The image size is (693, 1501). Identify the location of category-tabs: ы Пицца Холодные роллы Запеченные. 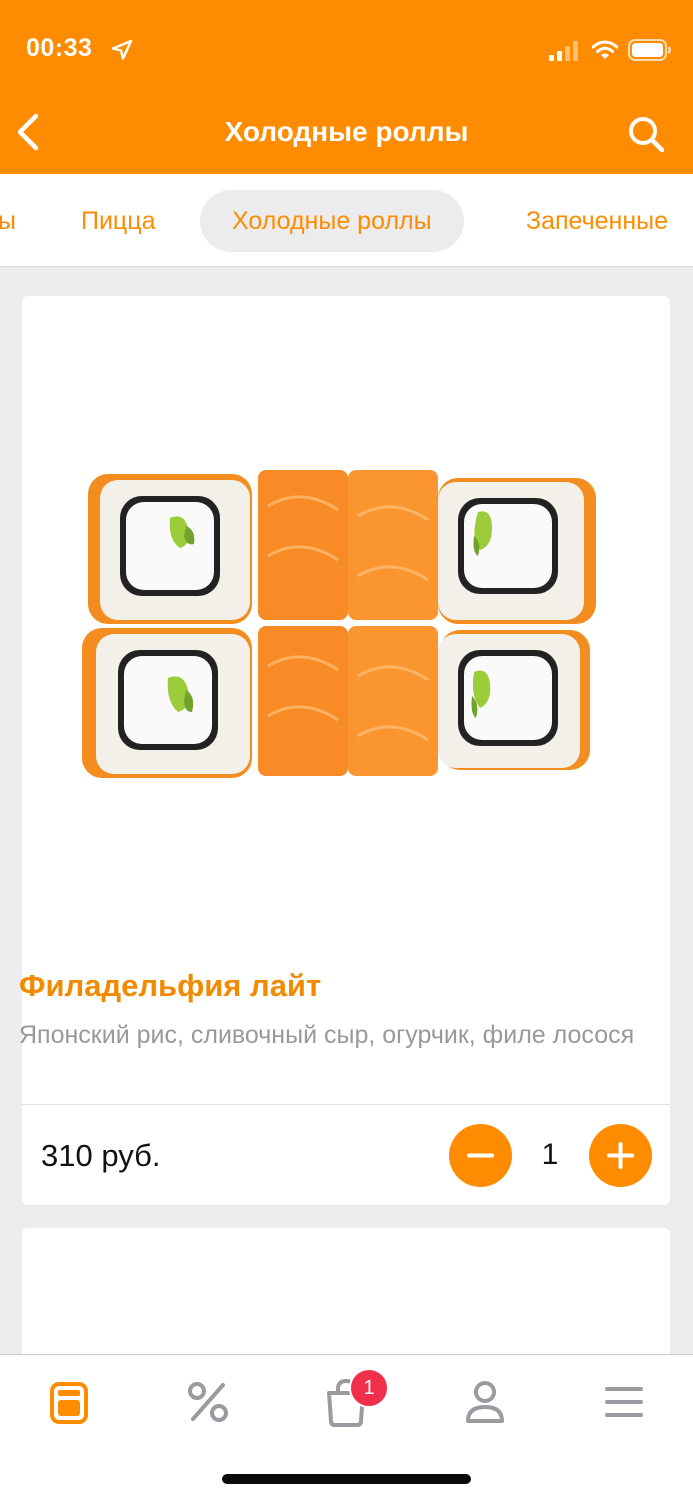
(346, 220).